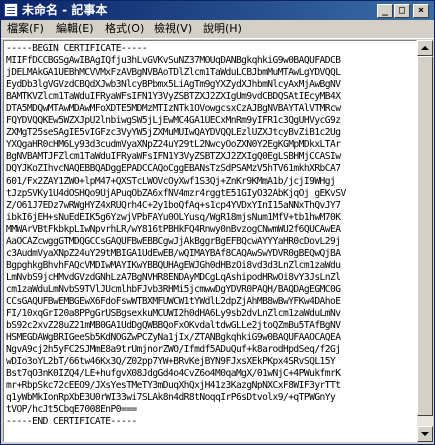  Describe the element at coordinates (222, 29) in the screenshot. I see `menu-help: 說明(H)` at that location.